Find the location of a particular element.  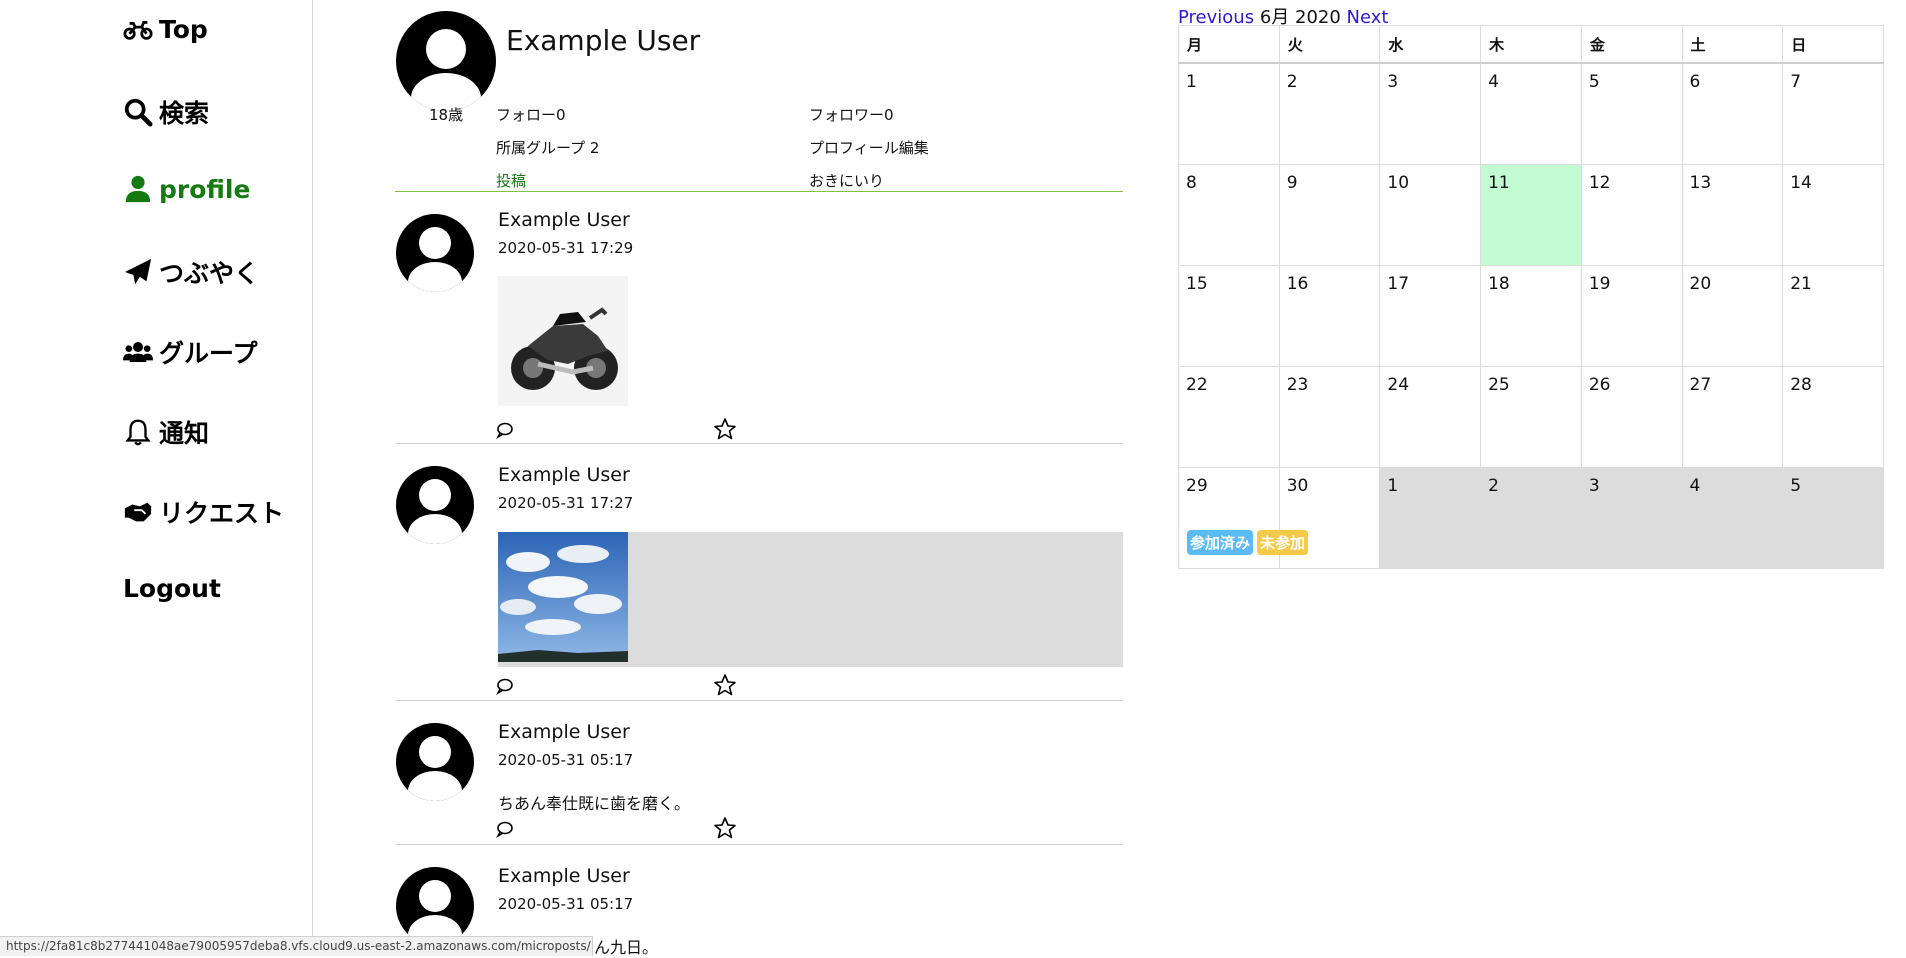

calendar-day: 8 is located at coordinates (1229, 215).